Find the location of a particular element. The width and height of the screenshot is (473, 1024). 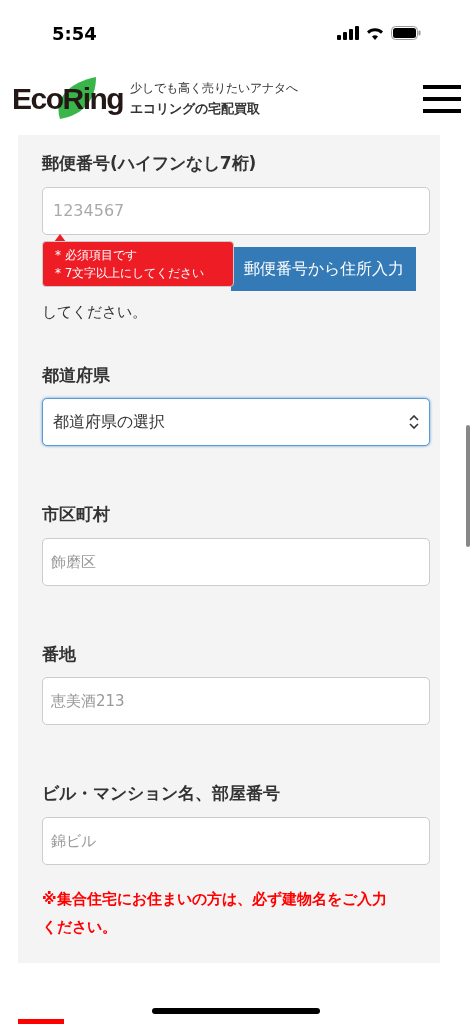

input-field: 飾磨区 is located at coordinates (236, 561).